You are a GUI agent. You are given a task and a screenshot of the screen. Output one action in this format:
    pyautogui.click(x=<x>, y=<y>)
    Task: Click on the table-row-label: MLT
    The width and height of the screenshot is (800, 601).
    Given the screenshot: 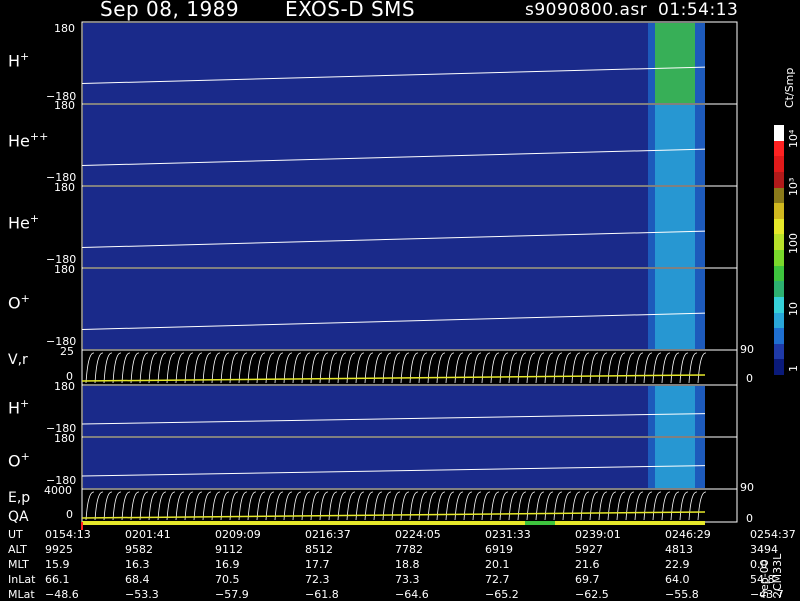 What is the action you would take?
    pyautogui.click(x=18, y=564)
    